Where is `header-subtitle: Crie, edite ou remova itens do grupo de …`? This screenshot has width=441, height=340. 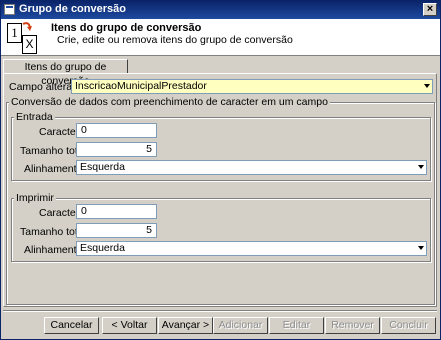 header-subtitle: Crie, edite ou remova itens do grupo de … is located at coordinates (175, 40).